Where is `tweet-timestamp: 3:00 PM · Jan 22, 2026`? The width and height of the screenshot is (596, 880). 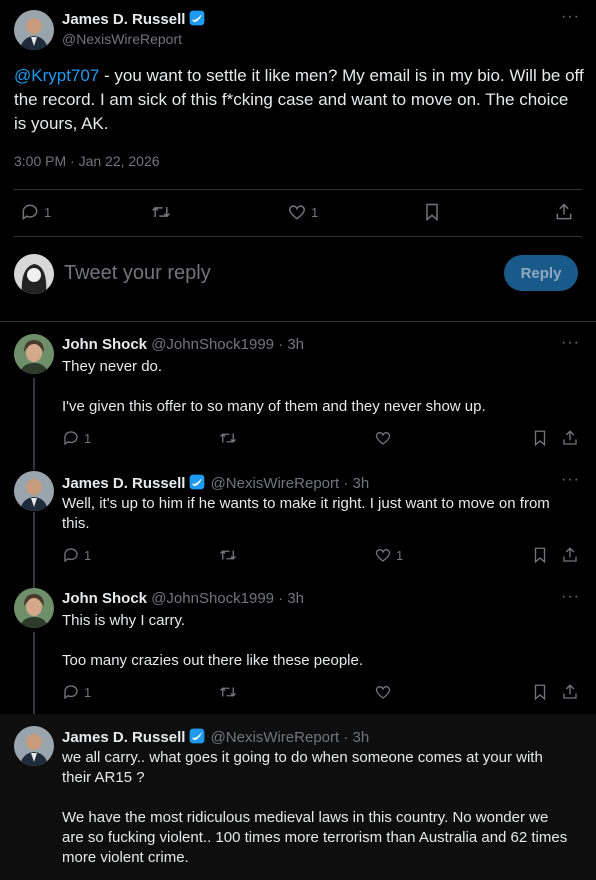
tweet-timestamp: 3:00 PM · Jan 22, 2026 is located at coordinates (87, 161).